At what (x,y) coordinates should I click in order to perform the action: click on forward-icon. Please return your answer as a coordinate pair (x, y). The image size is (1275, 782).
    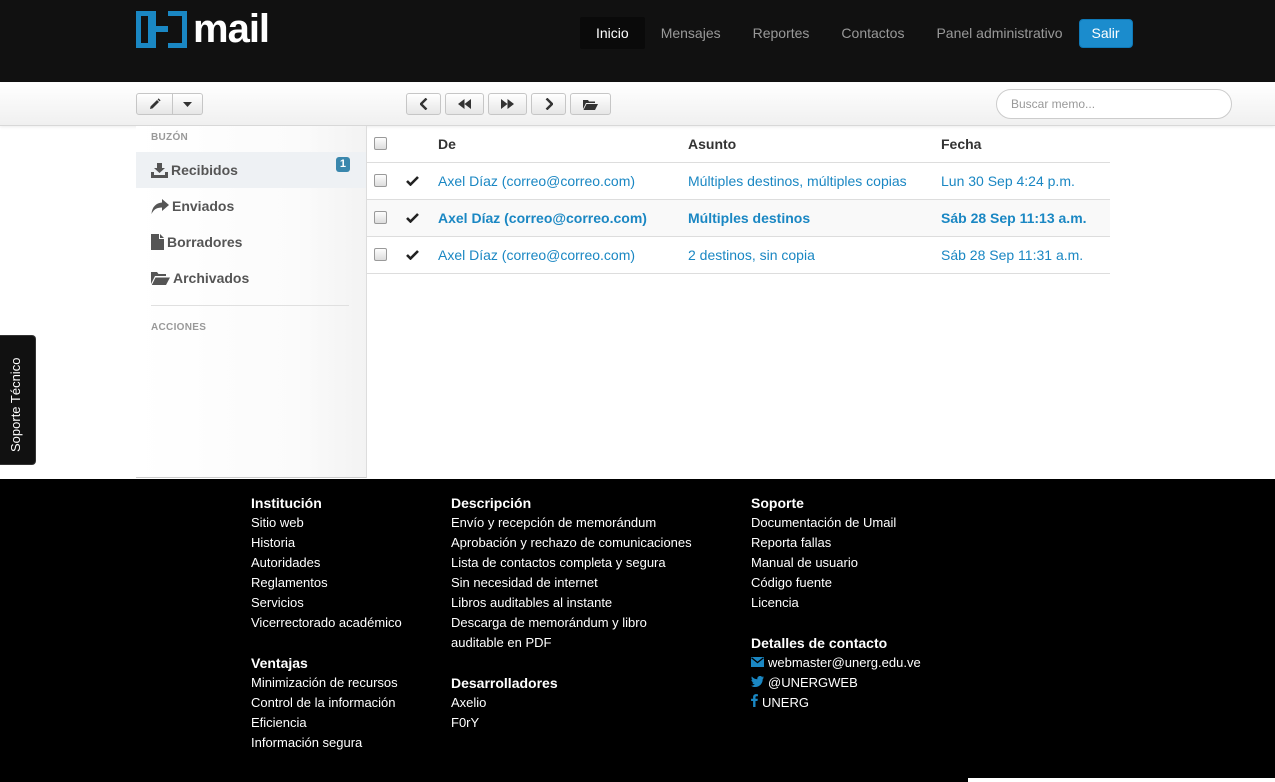
    Looking at the image, I should click on (507, 104).